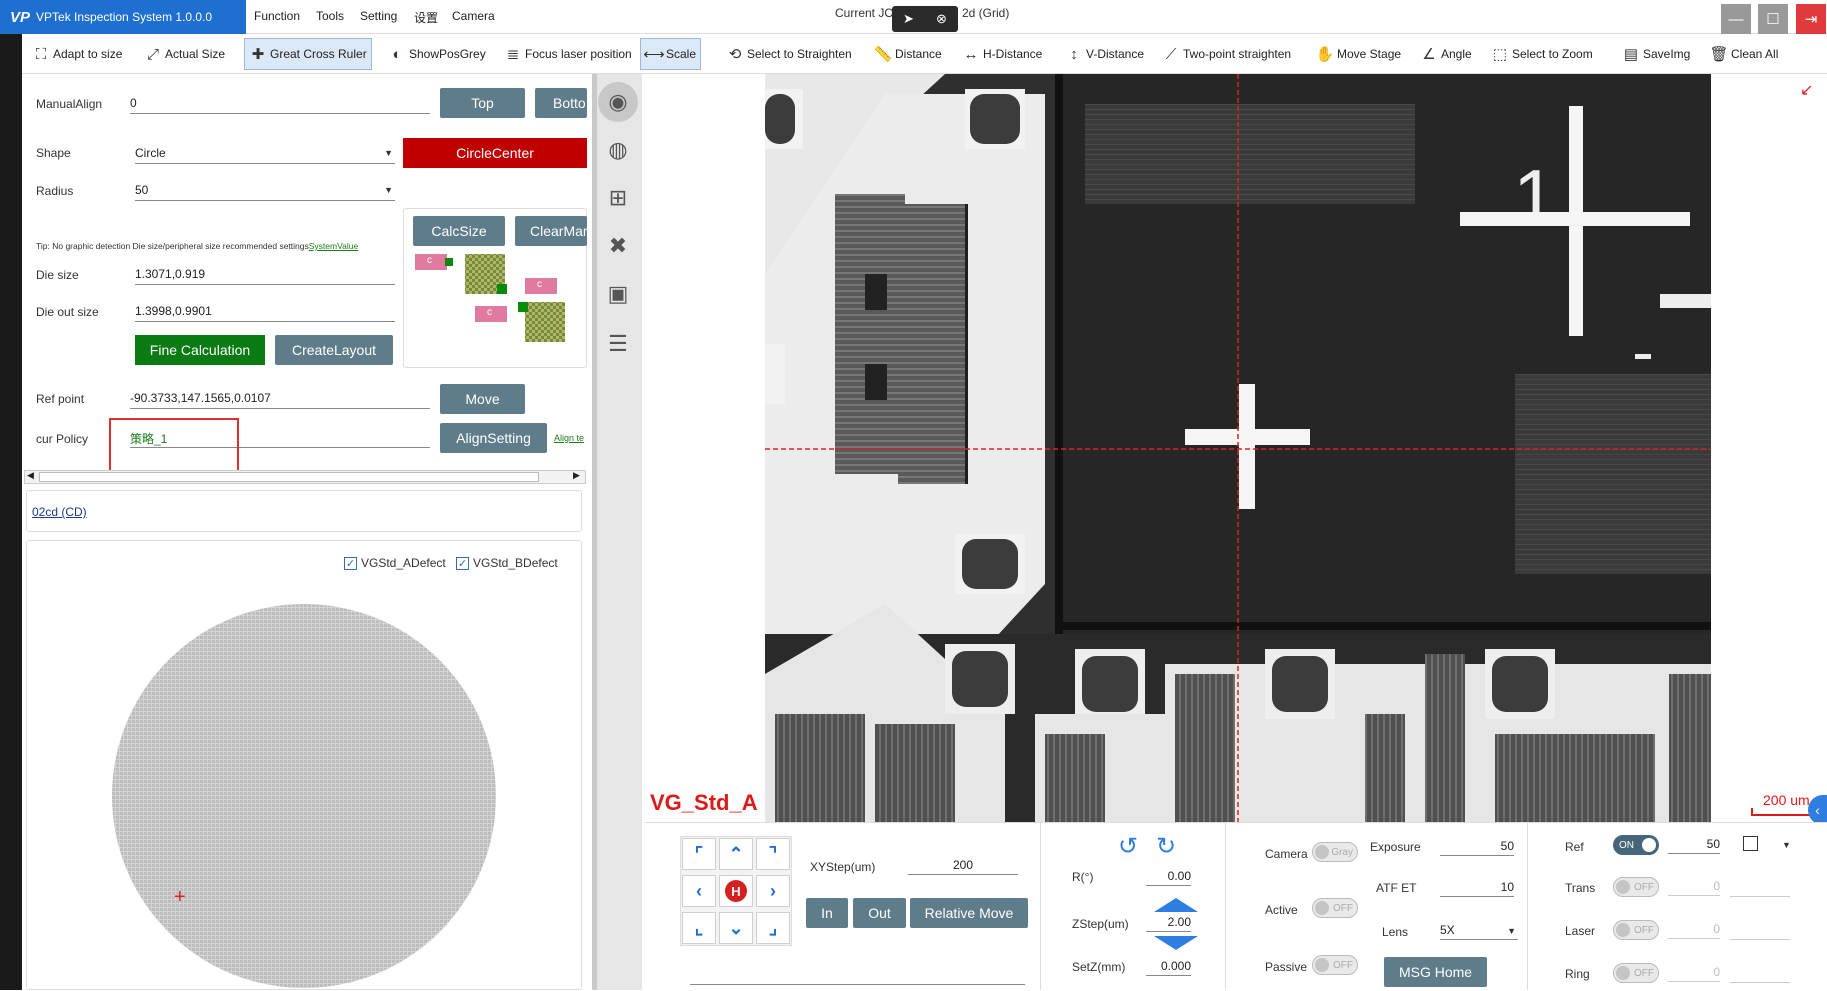 This screenshot has width=1827, height=991. I want to click on up-button: ⌃, so click(736, 854).